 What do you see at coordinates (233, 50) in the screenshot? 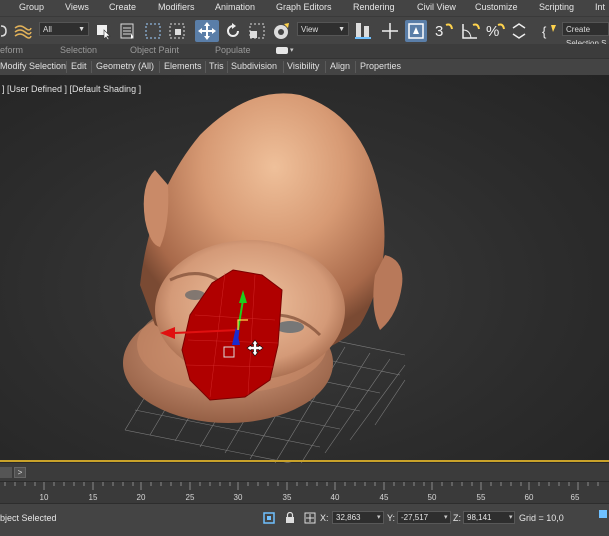
I see `tab-populate: Populate` at bounding box center [233, 50].